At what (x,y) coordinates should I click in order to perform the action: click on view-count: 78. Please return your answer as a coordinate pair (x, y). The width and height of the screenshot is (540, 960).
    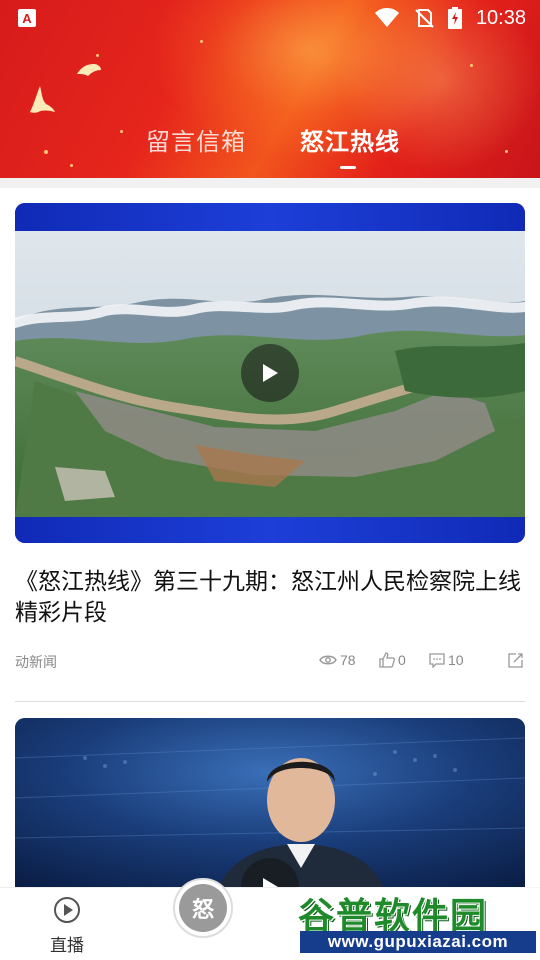
    Looking at the image, I should click on (337, 660).